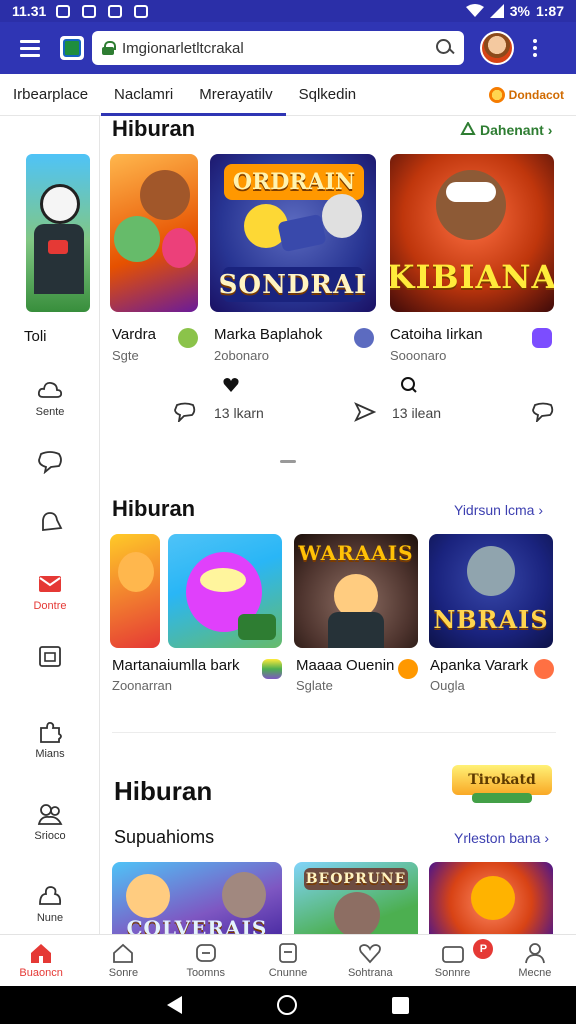  I want to click on camera-icon, so click(453, 953).